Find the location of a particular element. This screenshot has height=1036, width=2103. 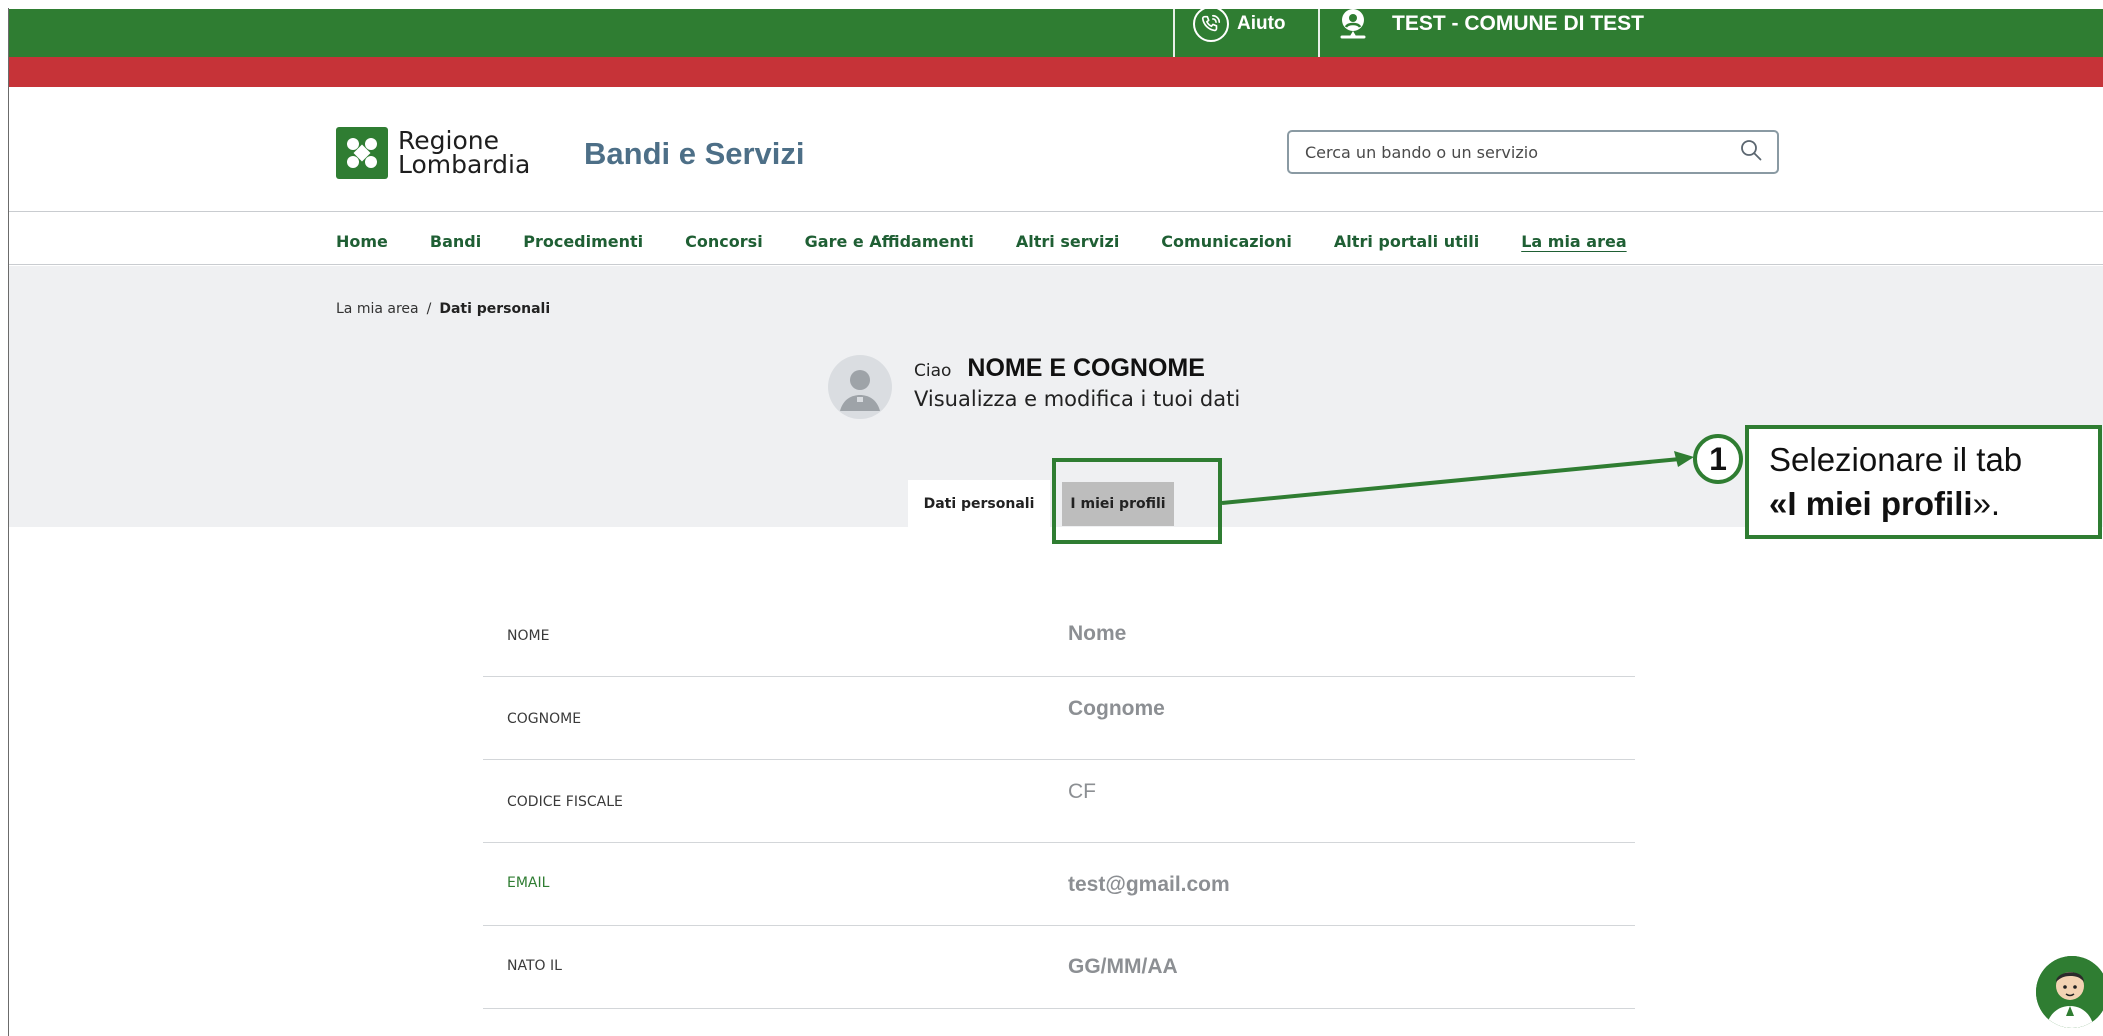

tab-dati-personali: Dati personali is located at coordinates (979, 503).